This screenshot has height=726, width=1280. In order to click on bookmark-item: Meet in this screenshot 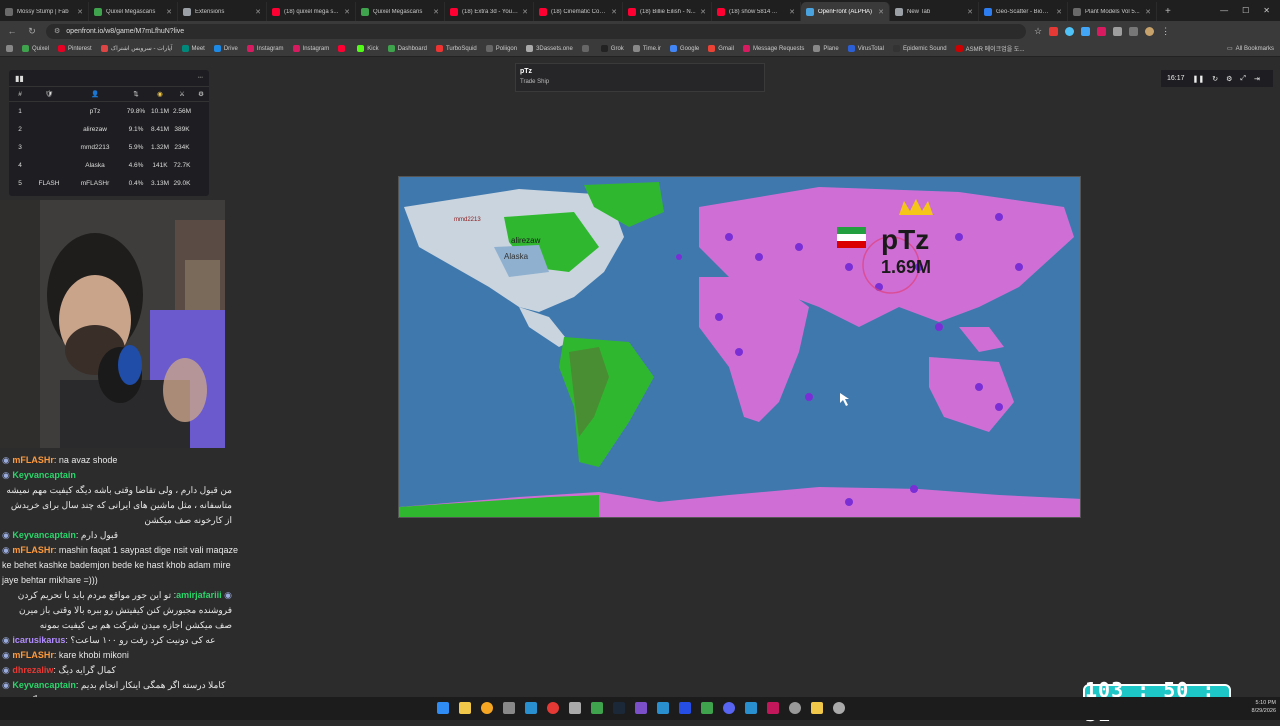, I will do `click(193, 48)`.